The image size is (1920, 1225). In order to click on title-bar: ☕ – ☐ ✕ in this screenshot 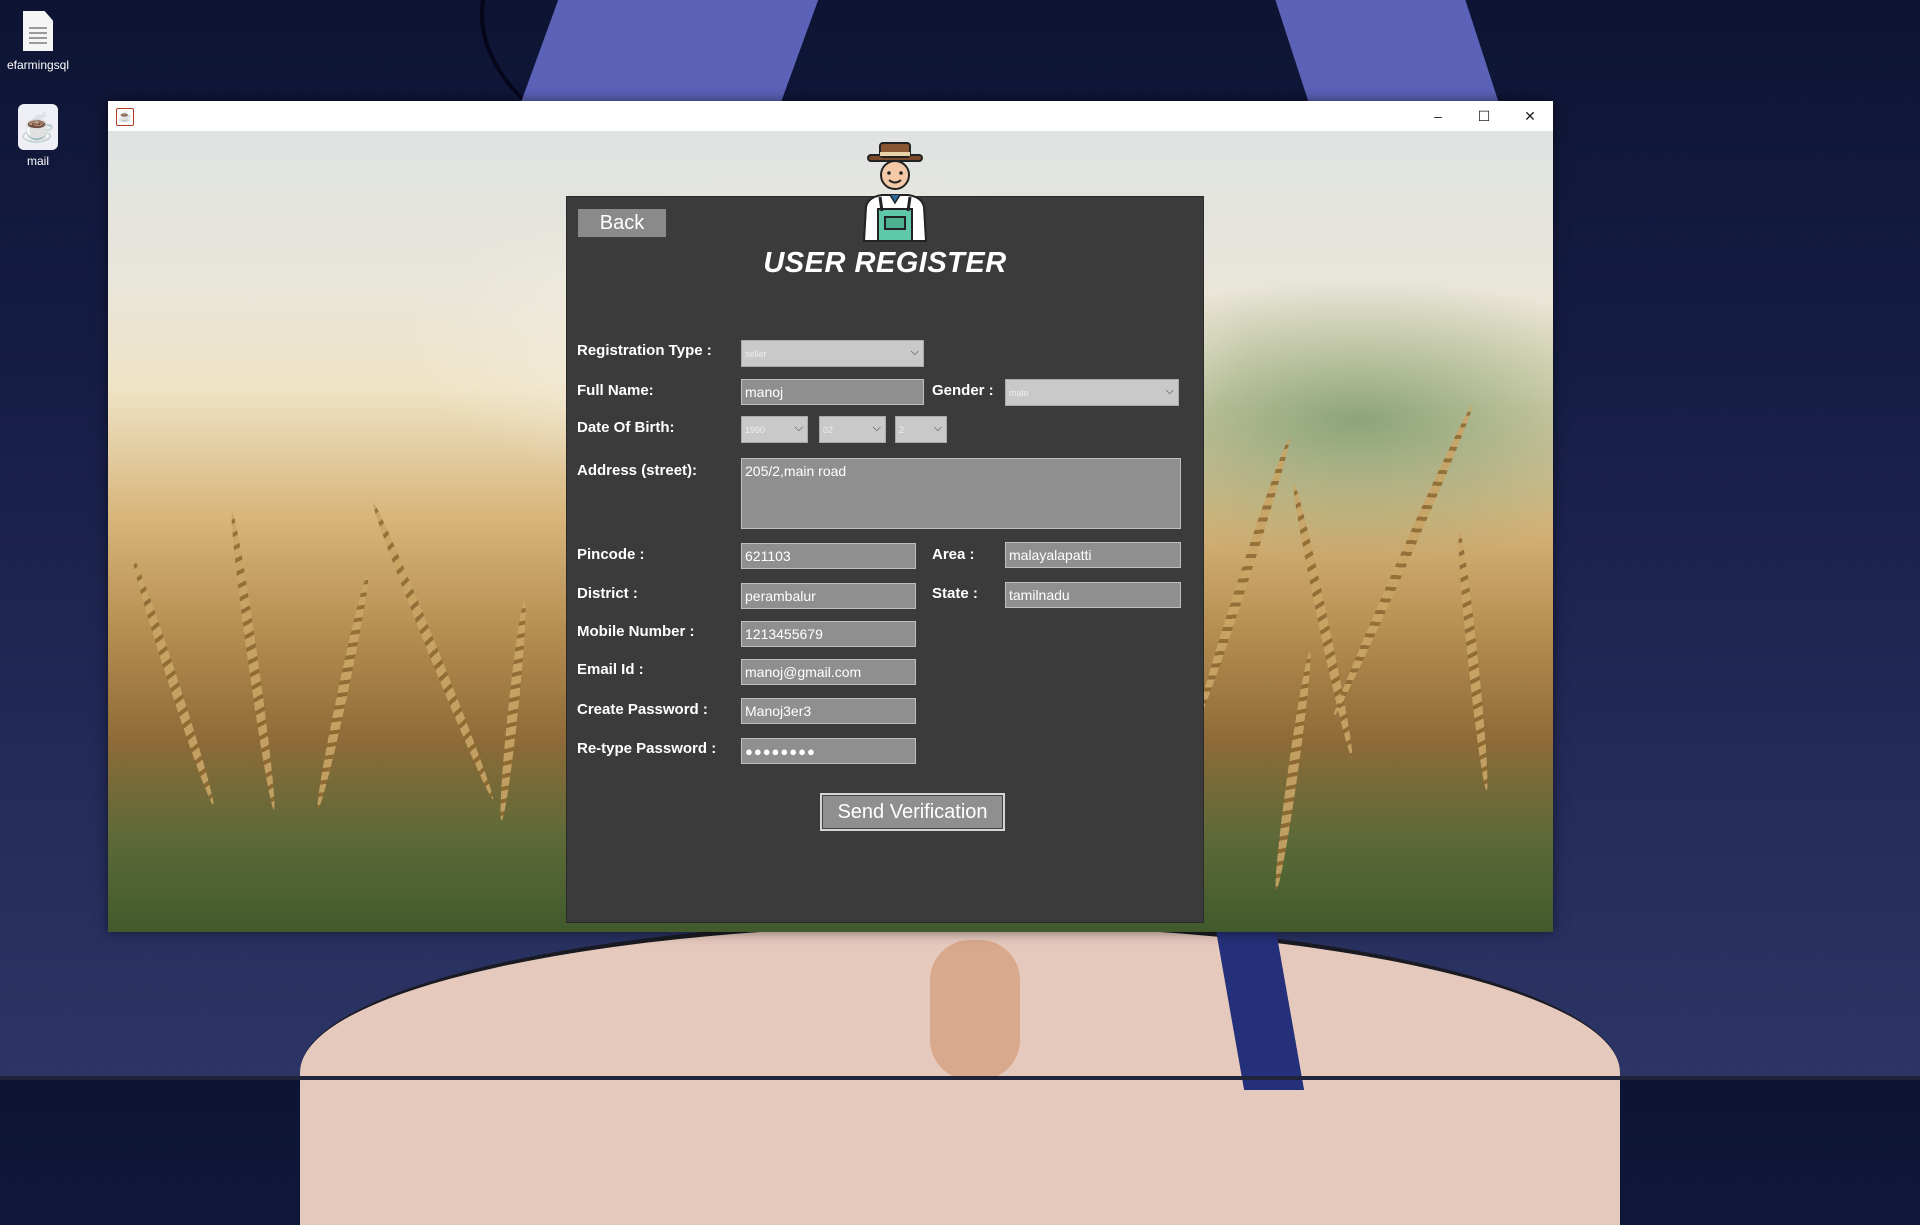, I will do `click(830, 116)`.